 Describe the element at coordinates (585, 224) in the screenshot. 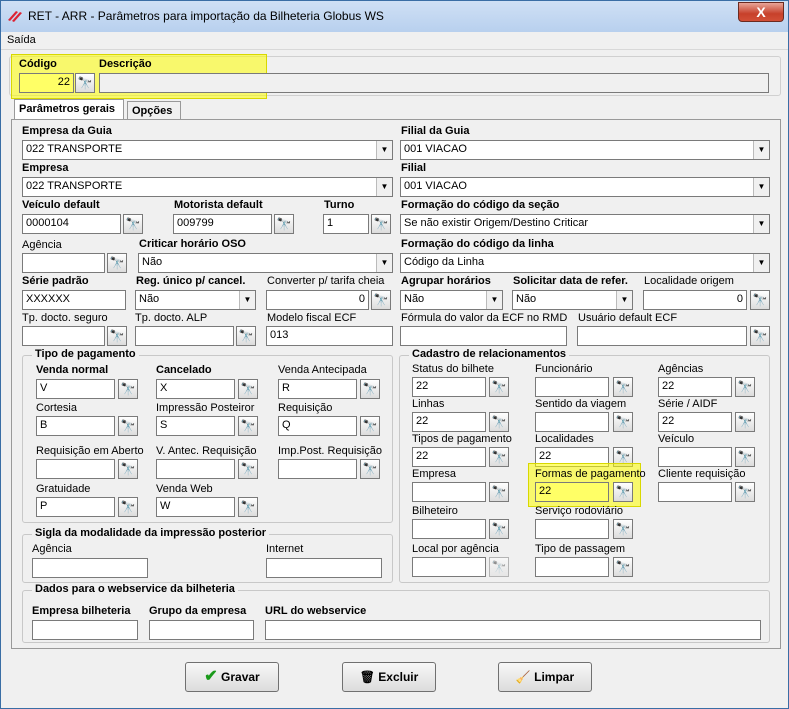

I see `formacao-secao-select: Se não existir Origem/Destino Criticar ▼` at that location.